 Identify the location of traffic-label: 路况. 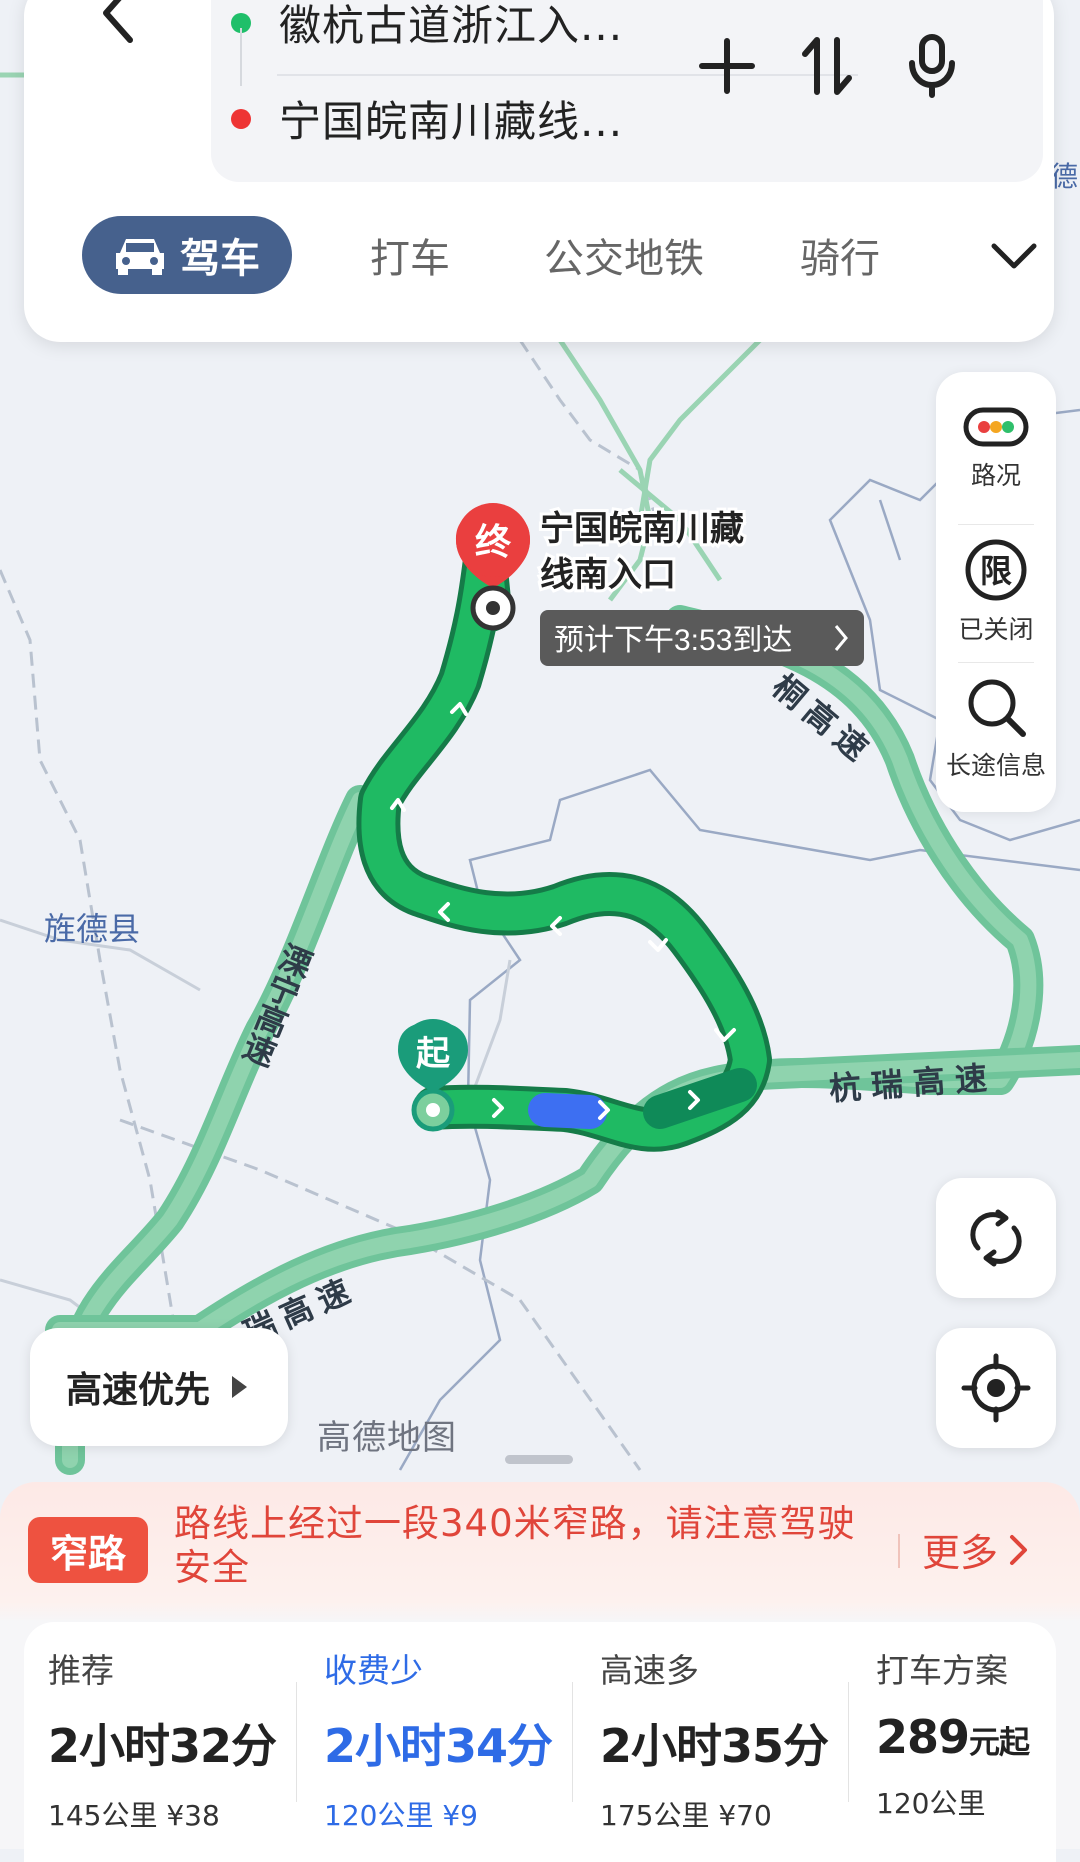
(995, 475).